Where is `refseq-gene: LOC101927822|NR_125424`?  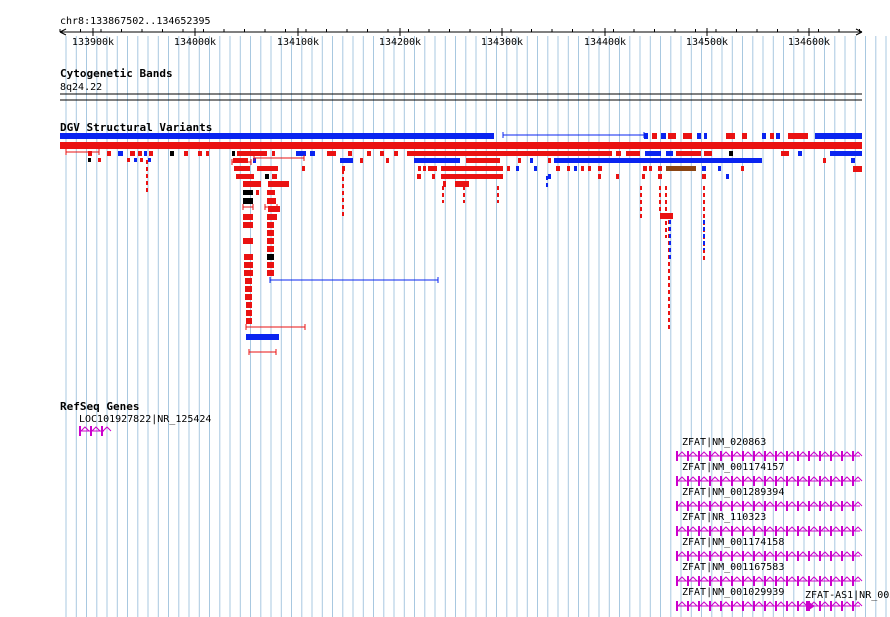 refseq-gene: LOC101927822|NR_125424 is located at coordinates (145, 425).